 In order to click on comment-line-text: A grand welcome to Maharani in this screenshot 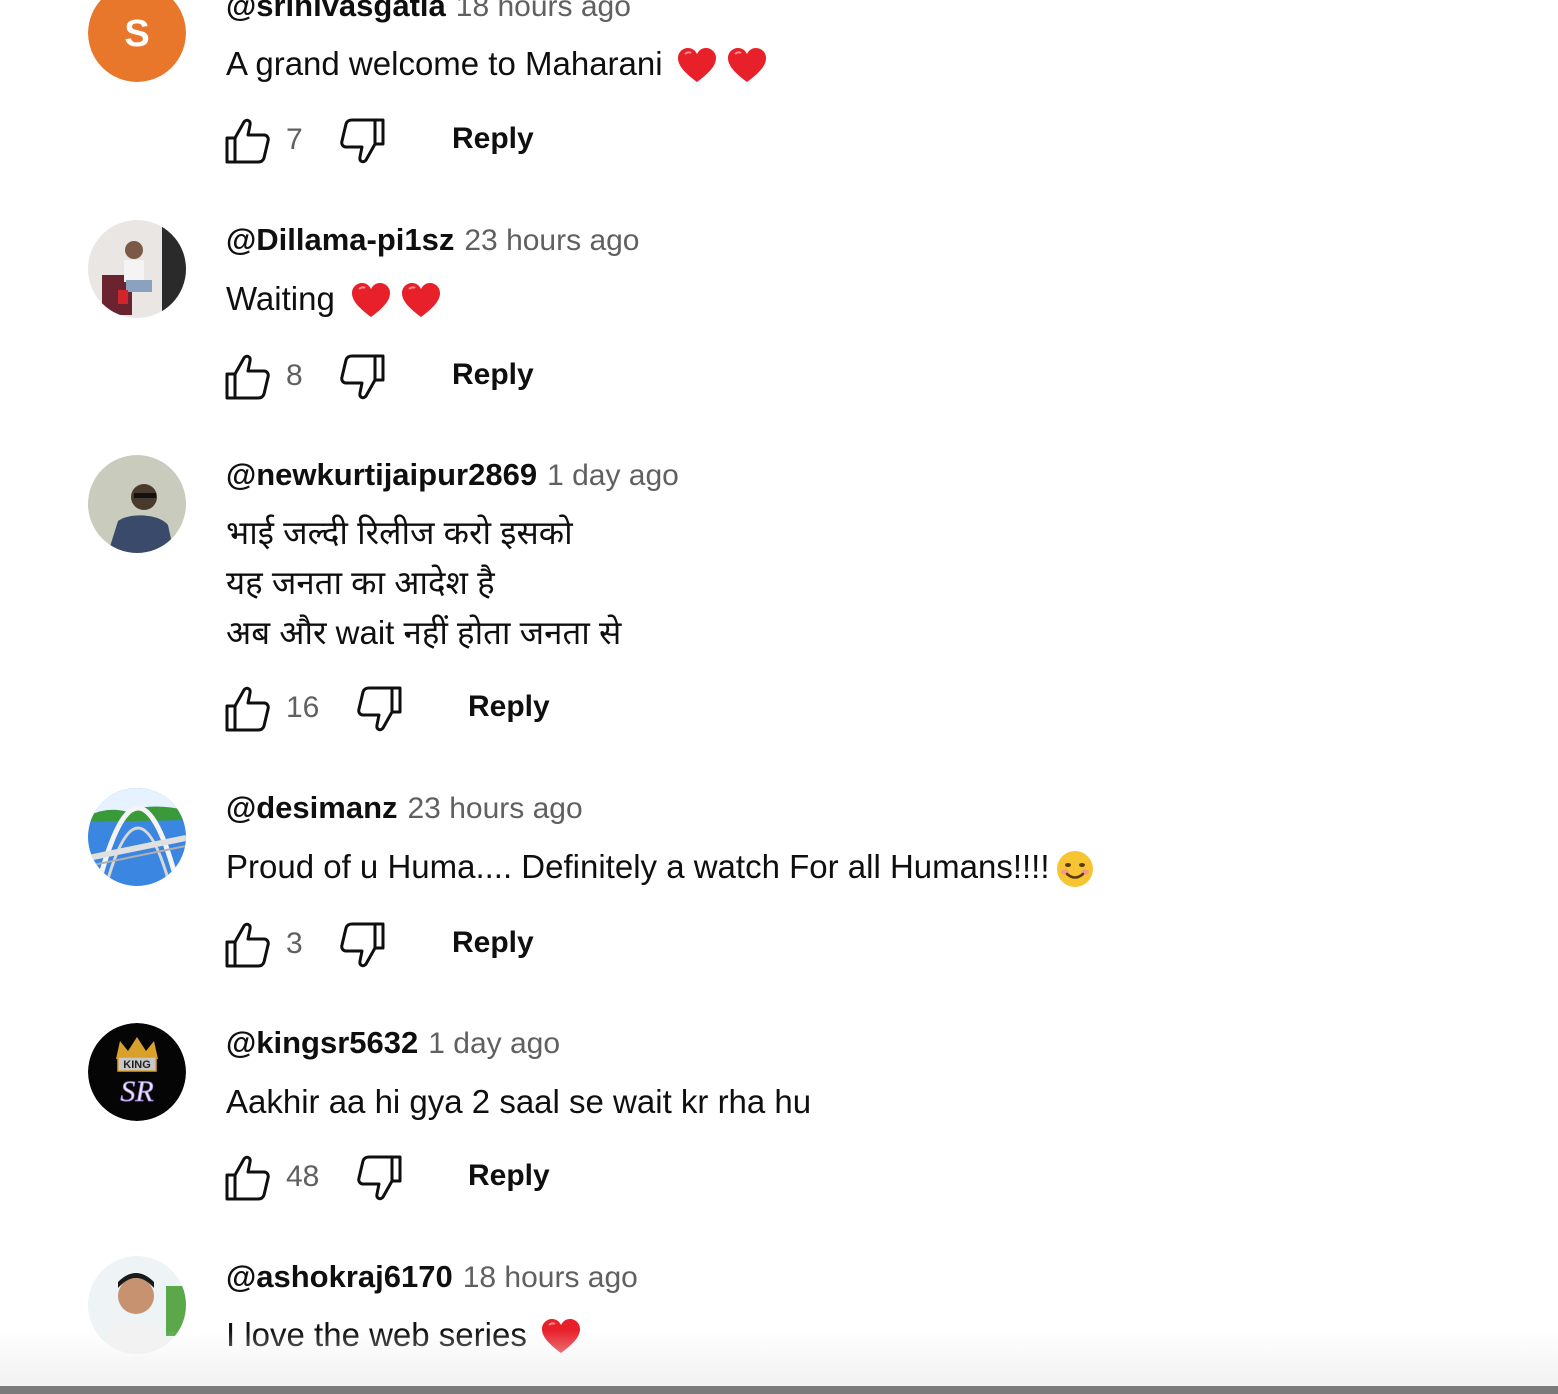, I will do `click(444, 63)`.